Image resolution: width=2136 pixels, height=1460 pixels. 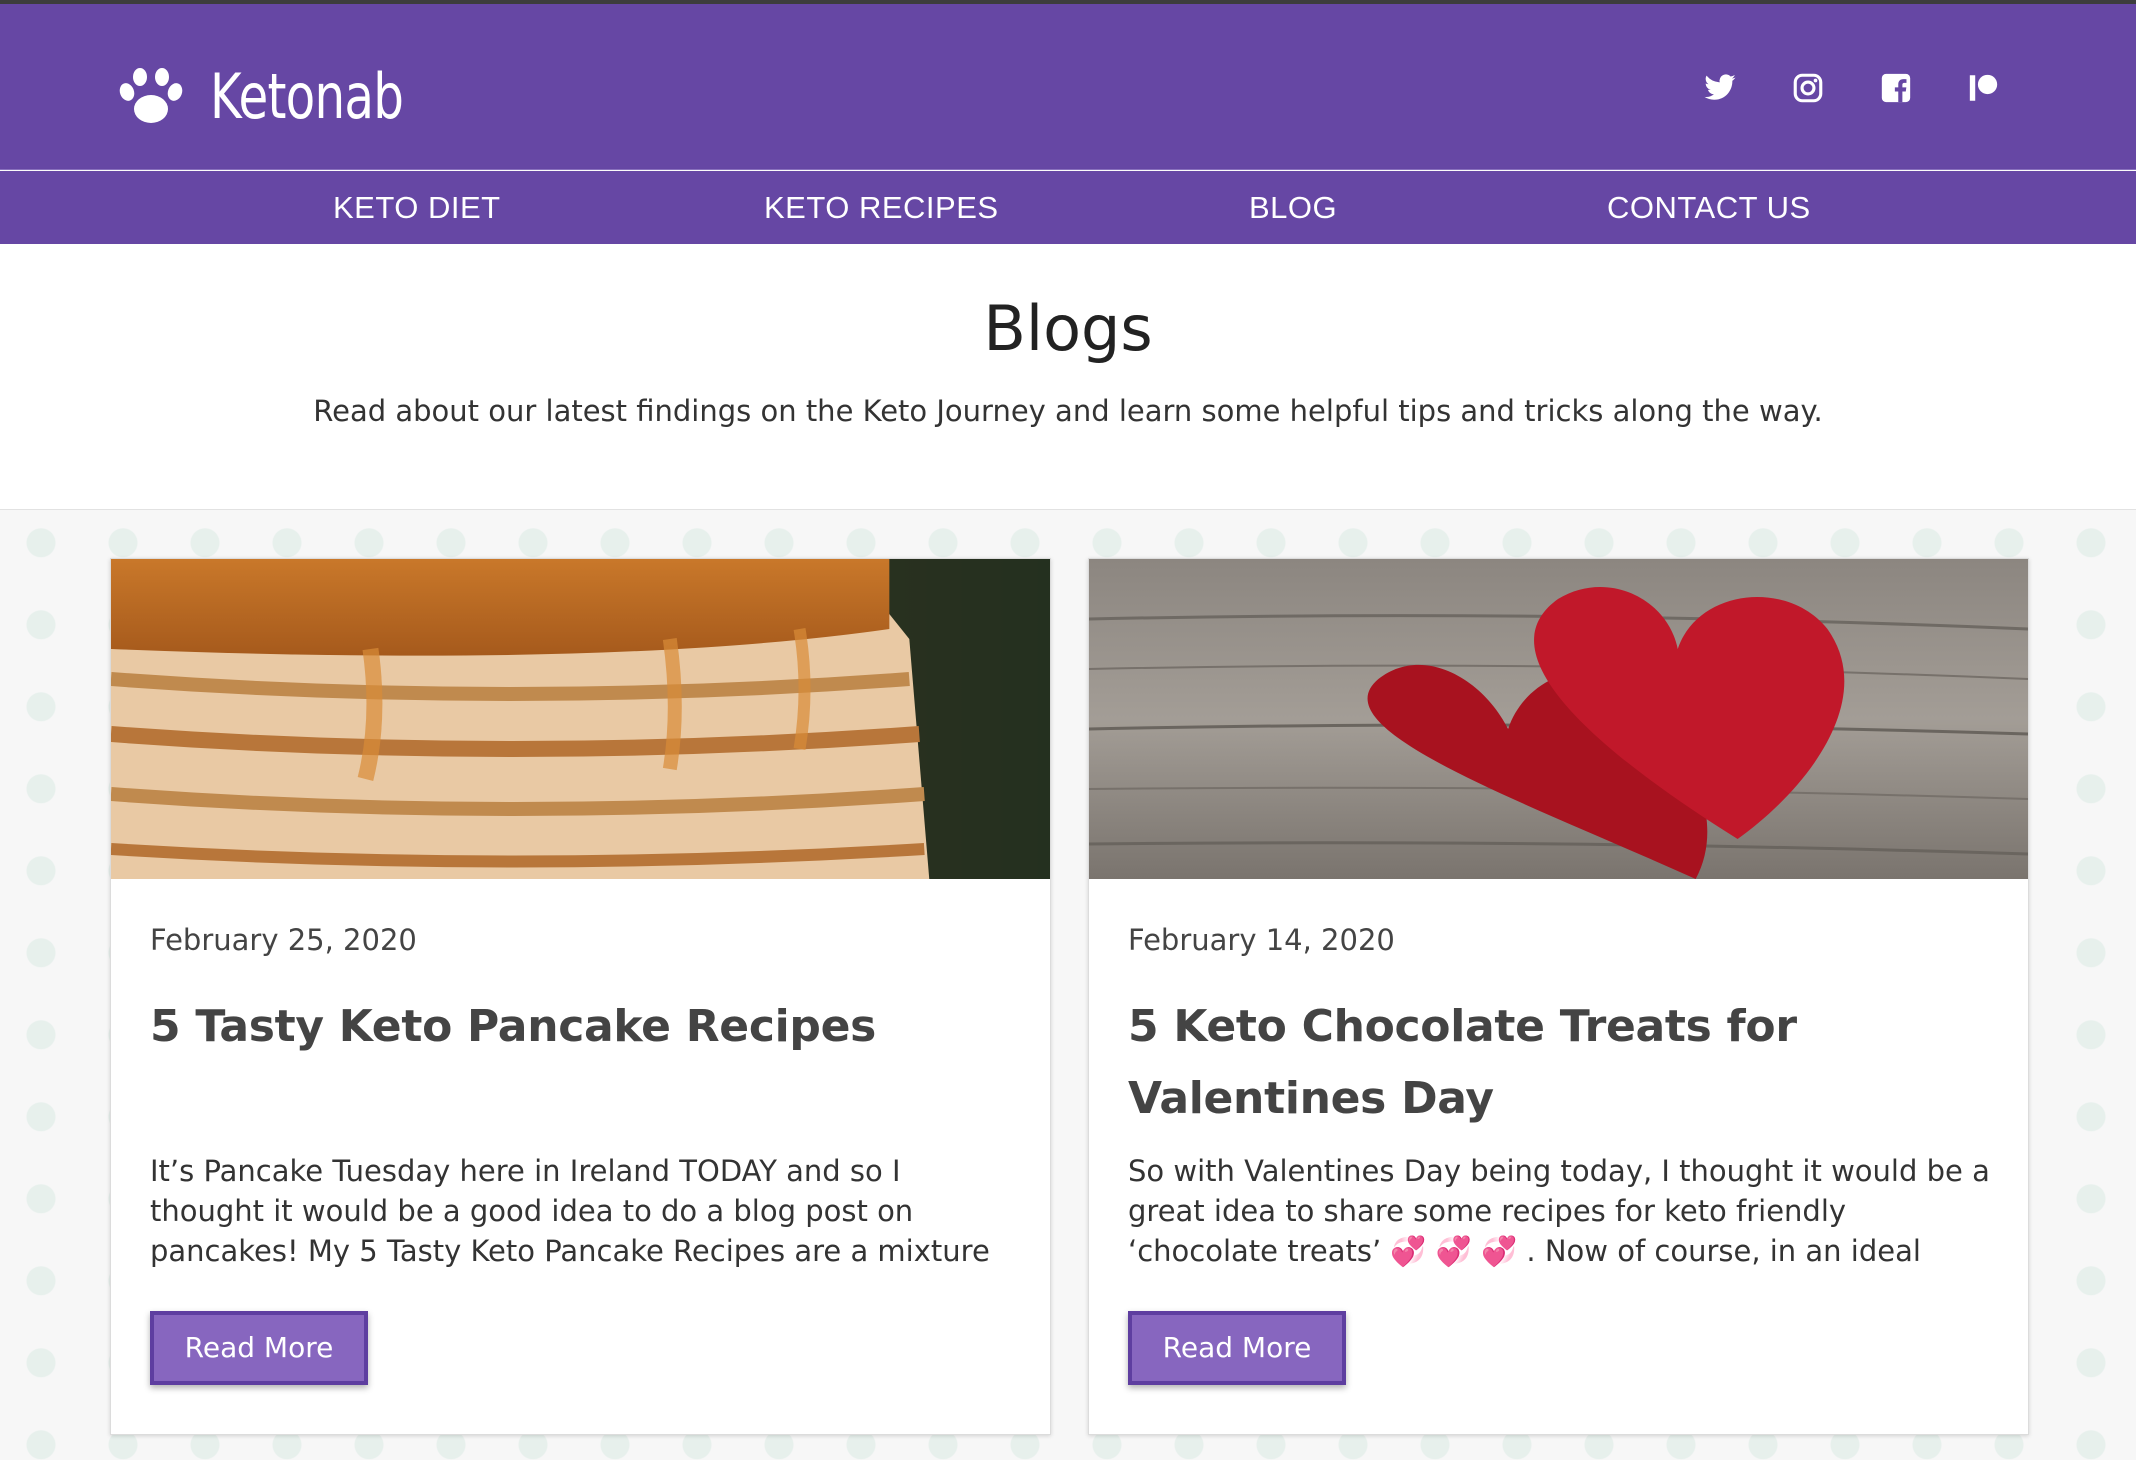 What do you see at coordinates (283, 940) in the screenshot?
I see `post-date: February 25, 2020` at bounding box center [283, 940].